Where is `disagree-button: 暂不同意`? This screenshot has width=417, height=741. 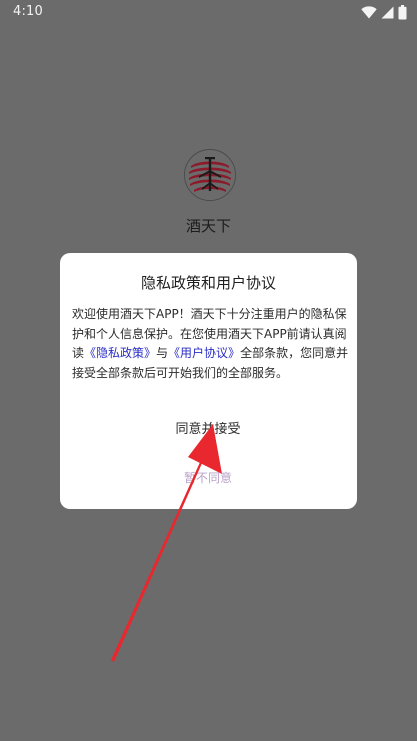 disagree-button: 暂不同意 is located at coordinates (208, 478).